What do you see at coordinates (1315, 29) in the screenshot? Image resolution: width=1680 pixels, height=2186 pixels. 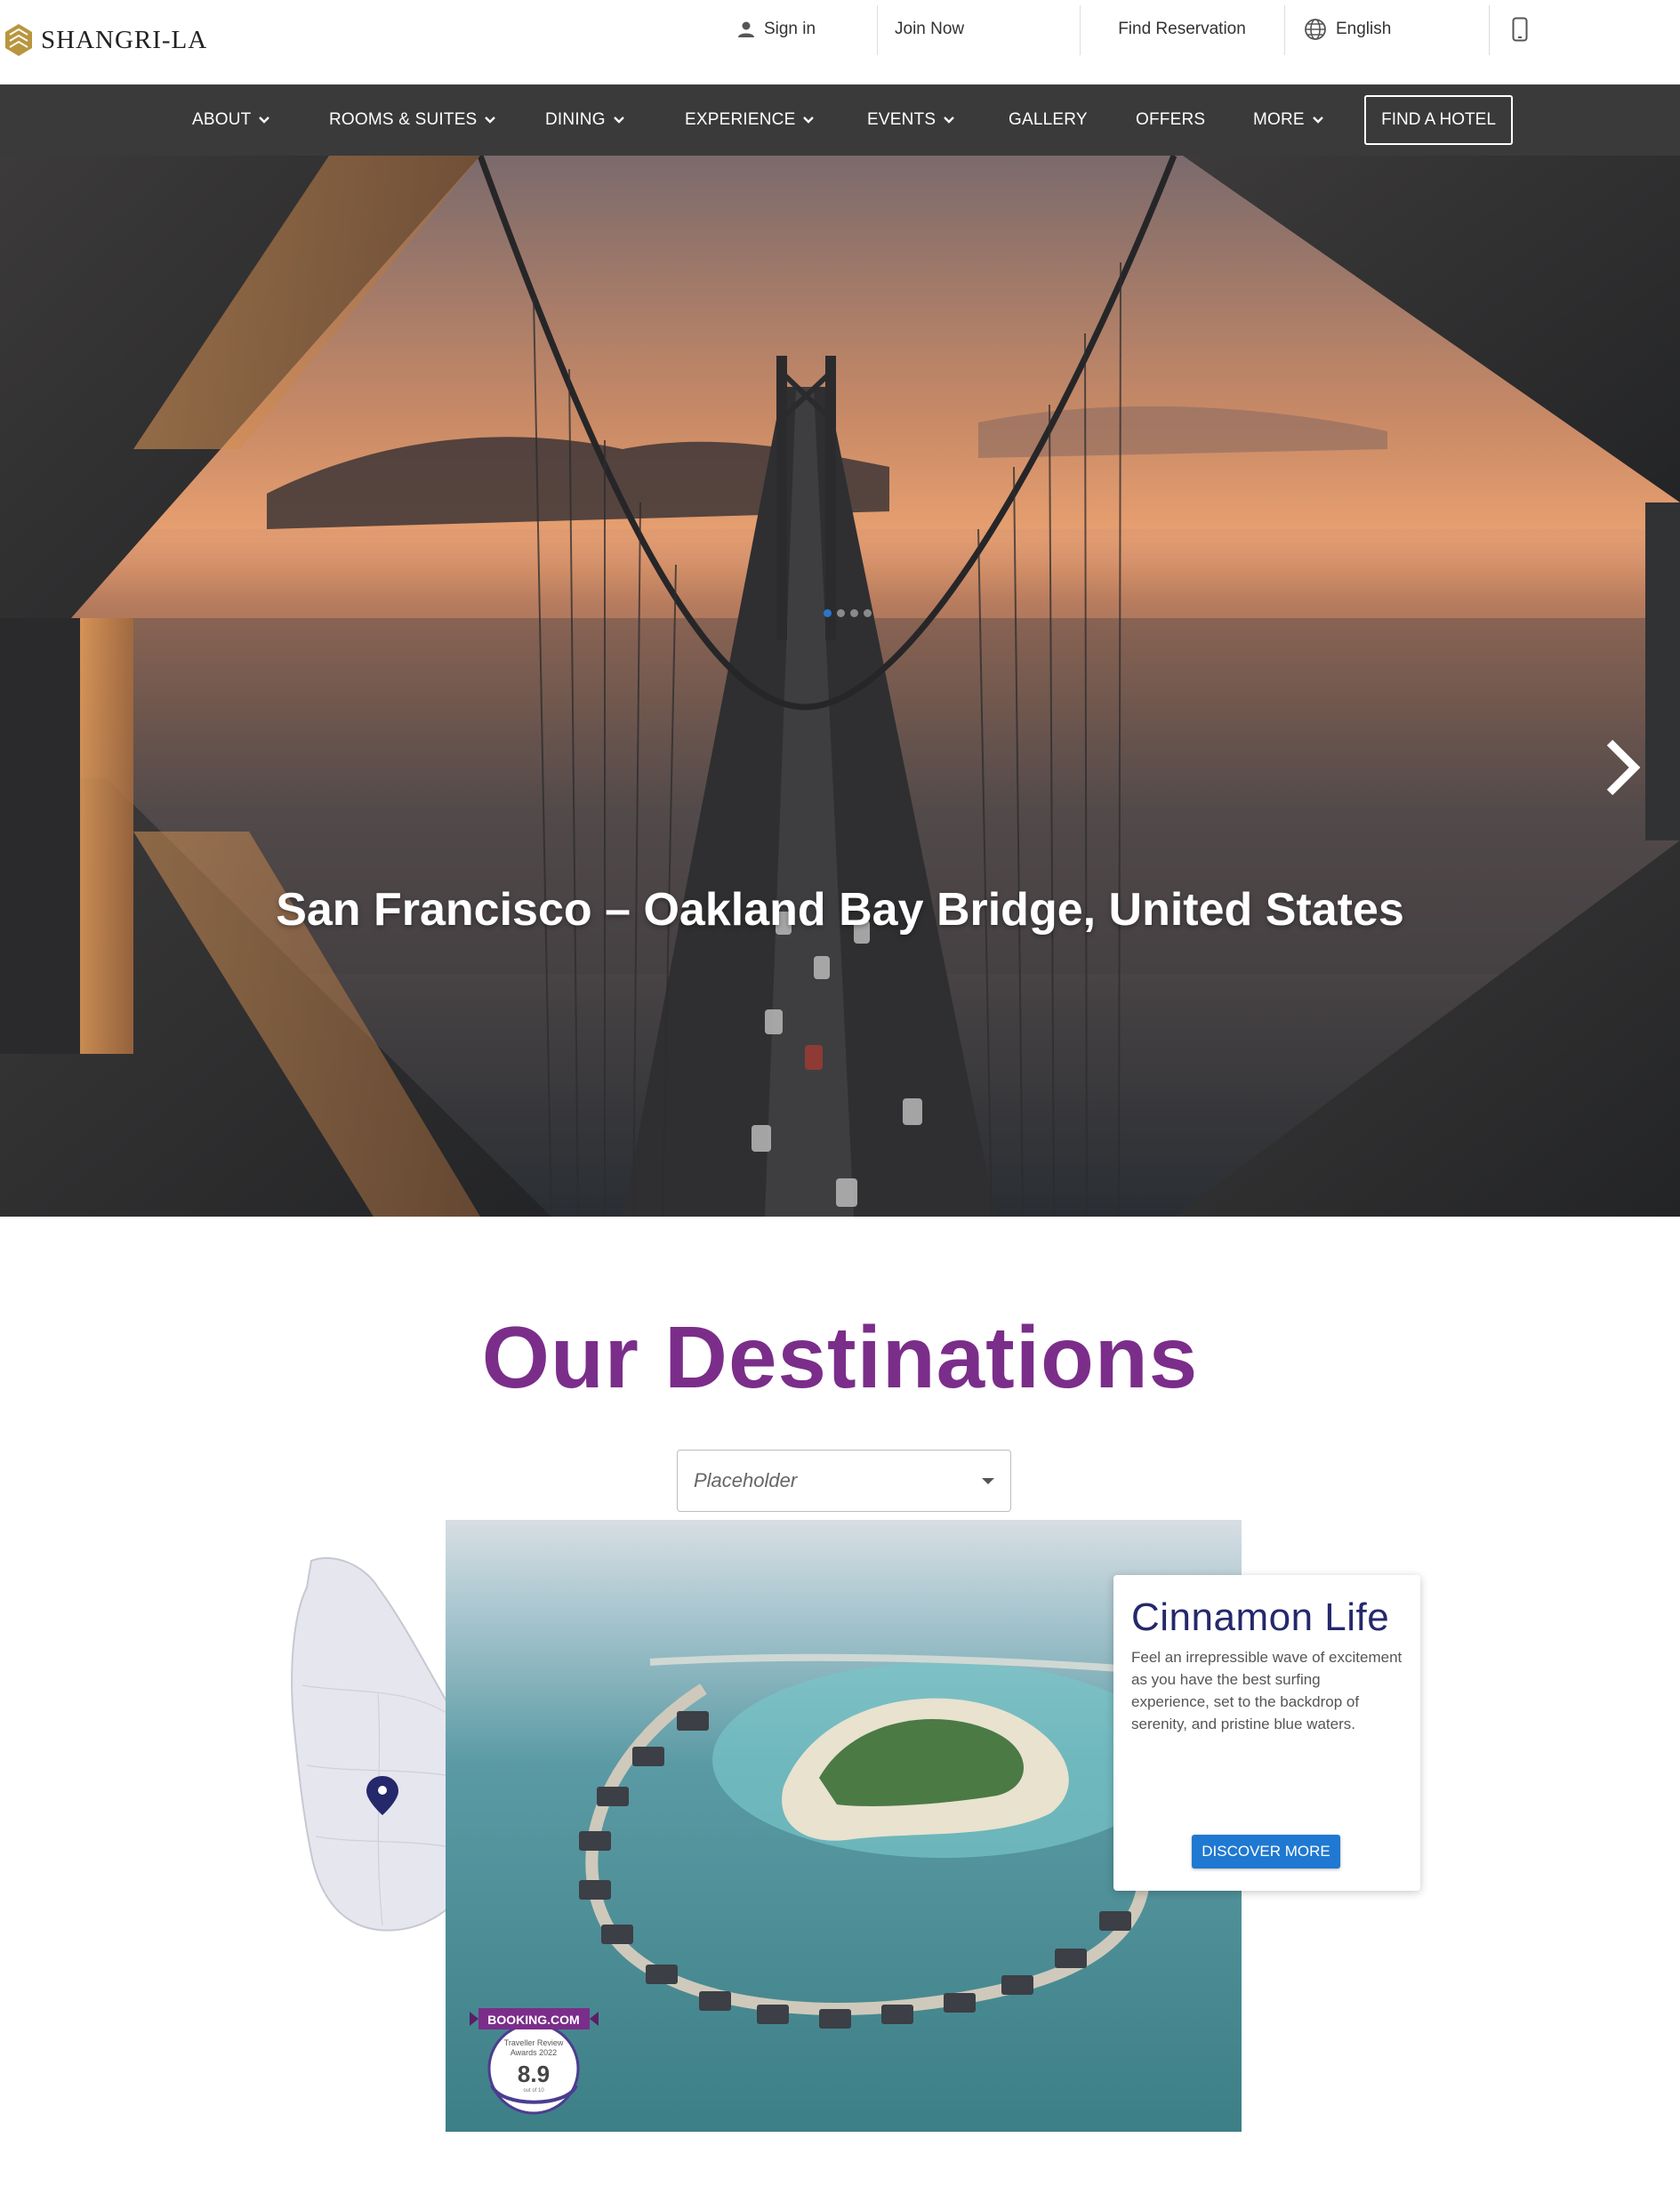 I see `globe-icon` at bounding box center [1315, 29].